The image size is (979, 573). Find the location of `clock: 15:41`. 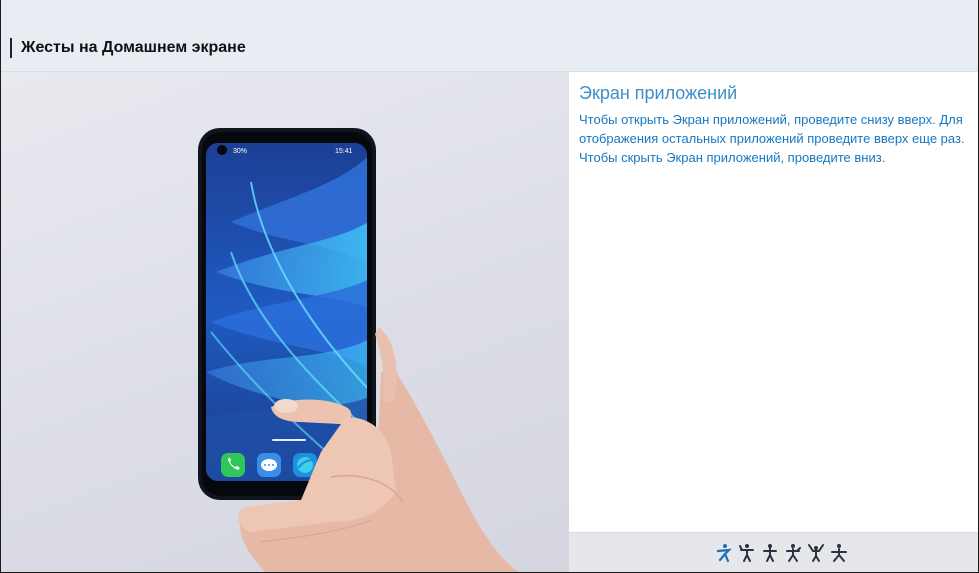

clock: 15:41 is located at coordinates (344, 151).